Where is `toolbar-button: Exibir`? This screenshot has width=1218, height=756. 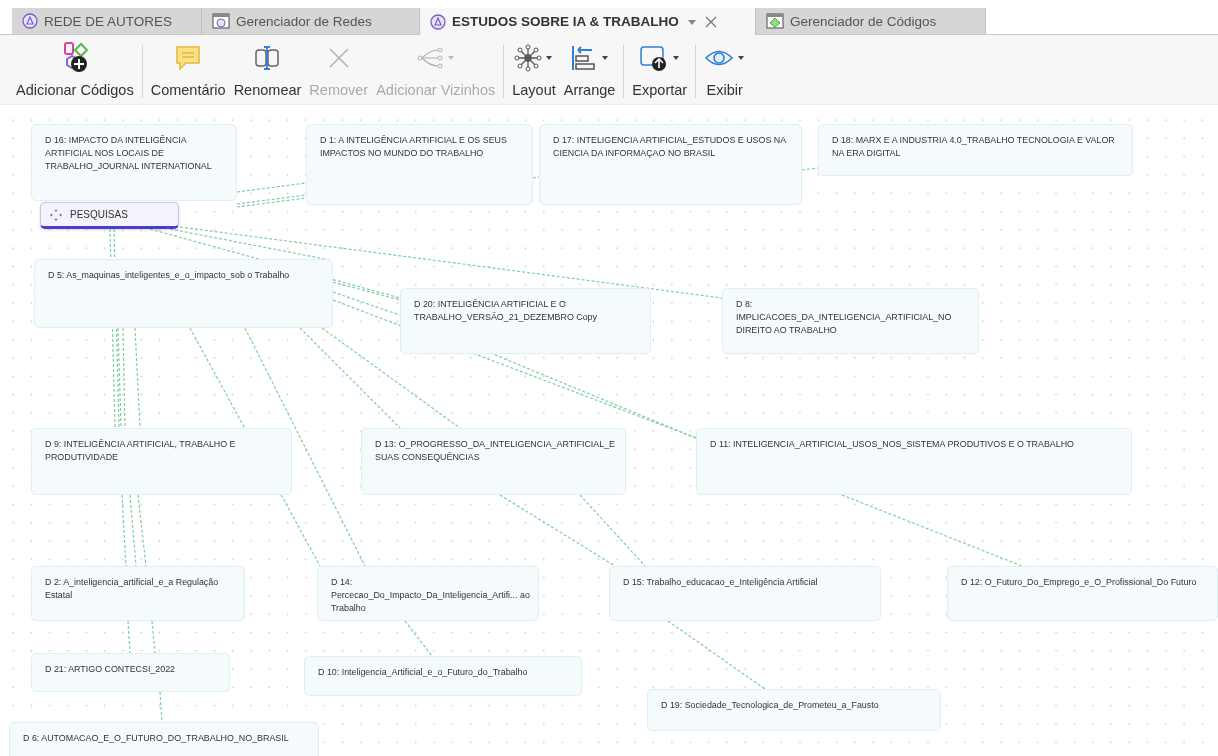 toolbar-button: Exibir is located at coordinates (725, 72).